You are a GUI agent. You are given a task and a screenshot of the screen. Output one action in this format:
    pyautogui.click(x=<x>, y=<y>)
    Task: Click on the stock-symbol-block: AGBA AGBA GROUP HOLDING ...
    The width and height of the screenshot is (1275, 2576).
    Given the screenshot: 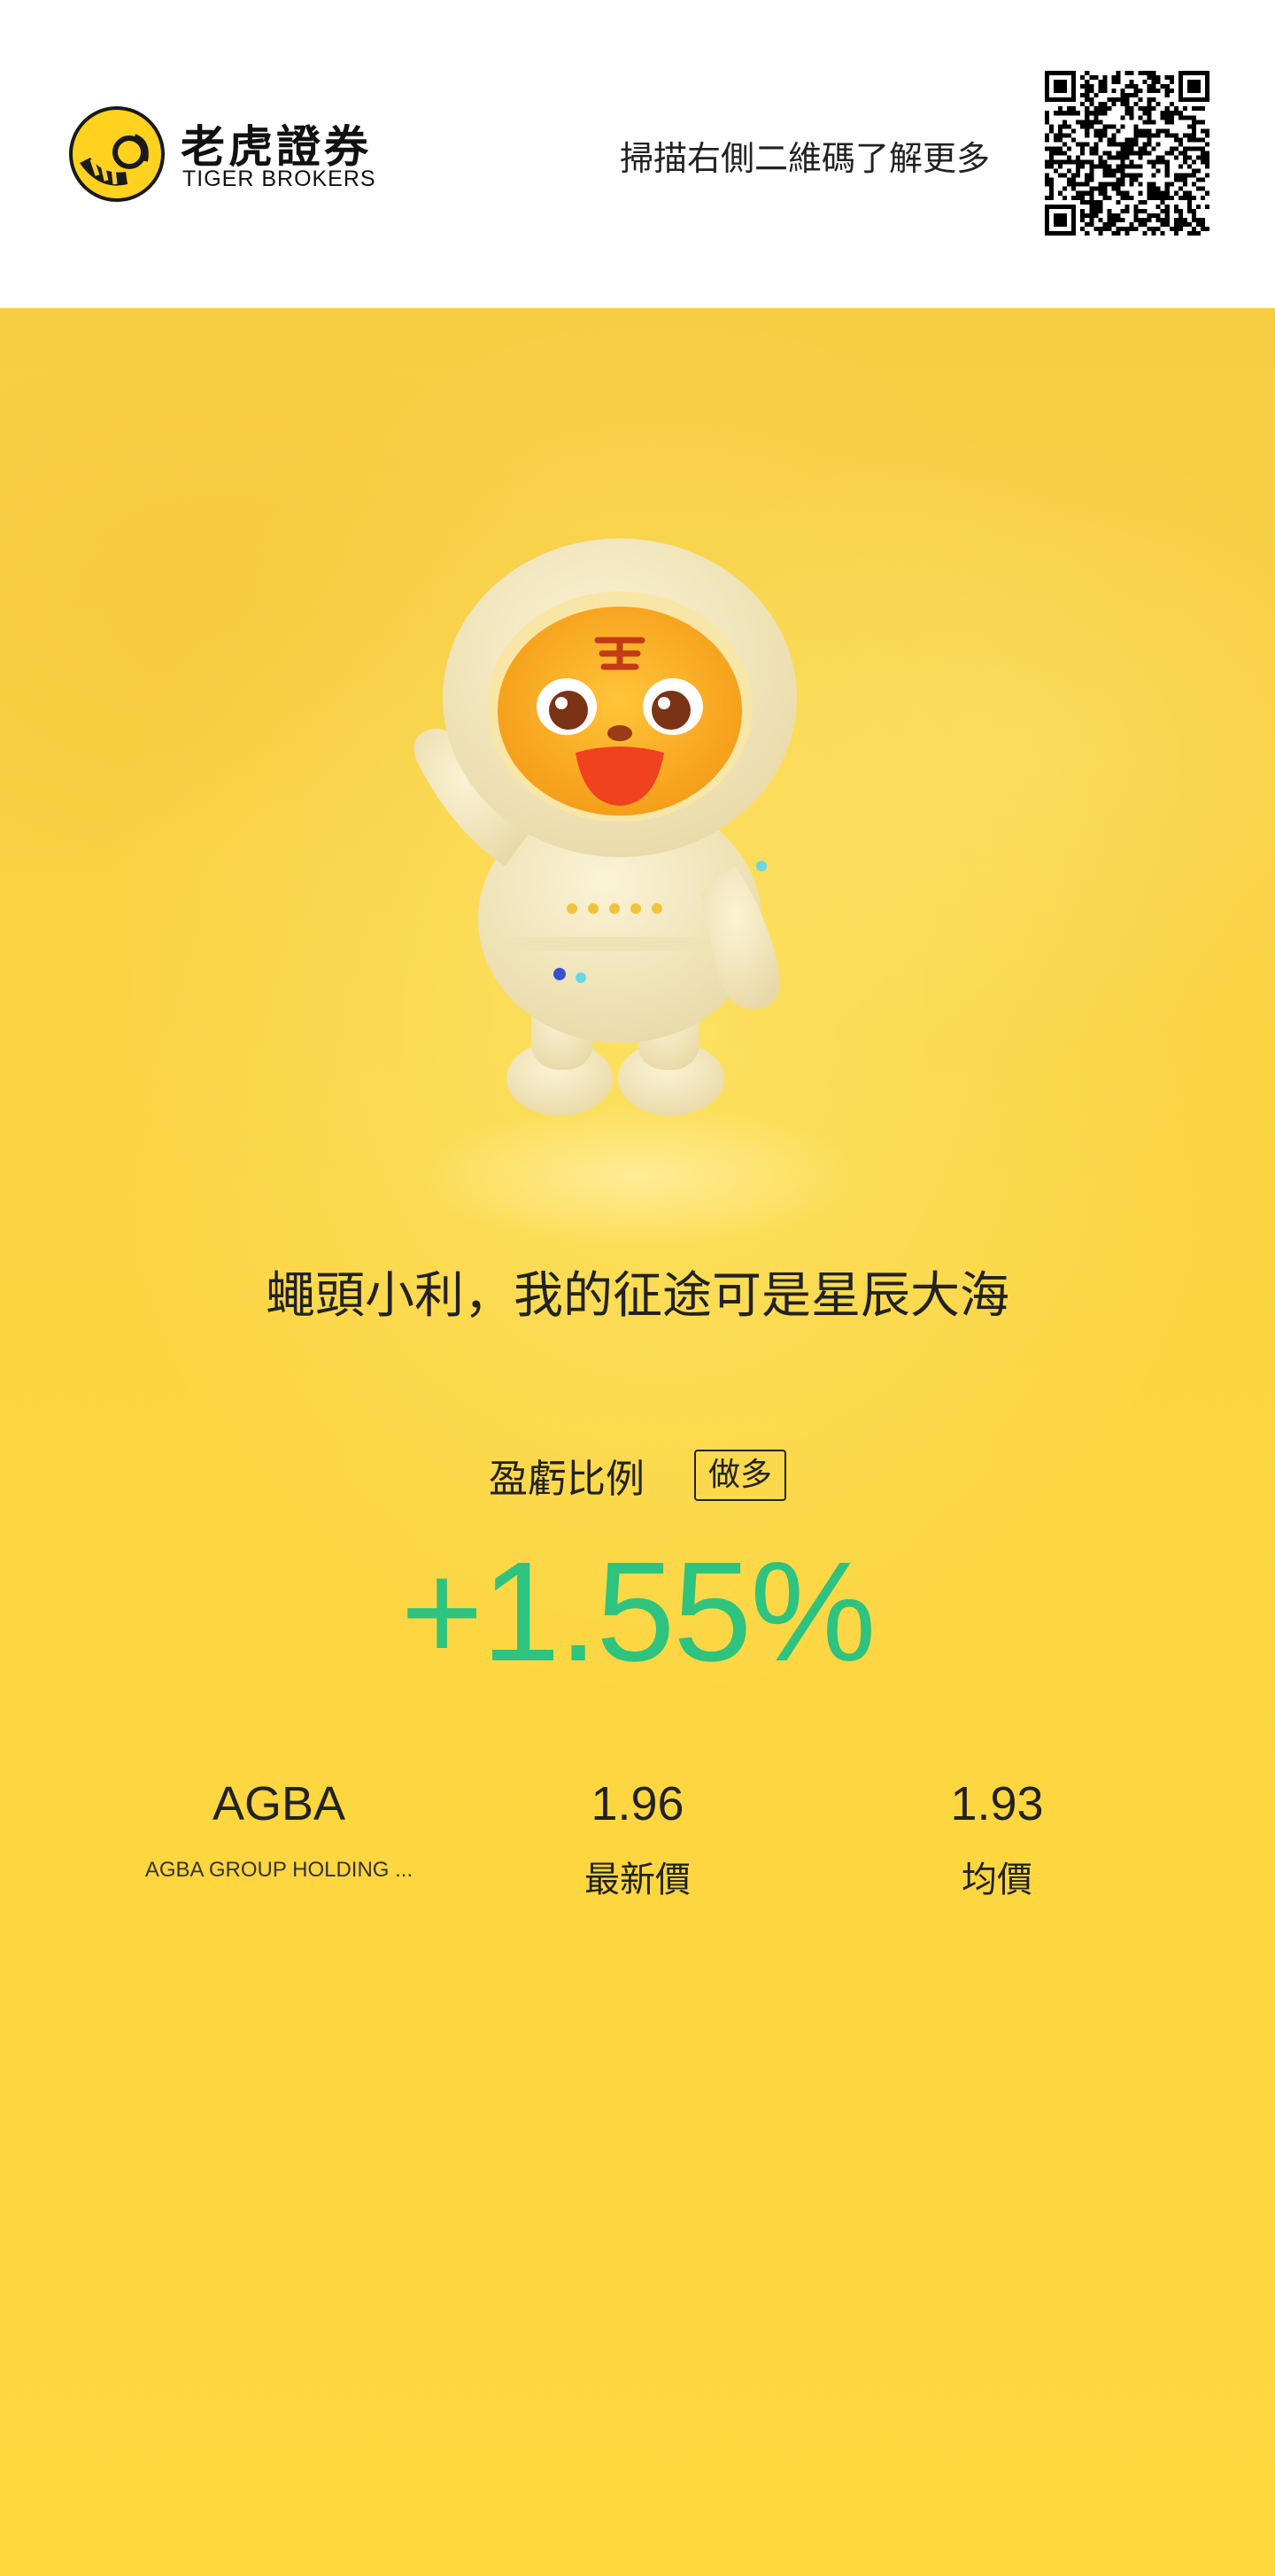 What is the action you would take?
    pyautogui.click(x=279, y=1829)
    